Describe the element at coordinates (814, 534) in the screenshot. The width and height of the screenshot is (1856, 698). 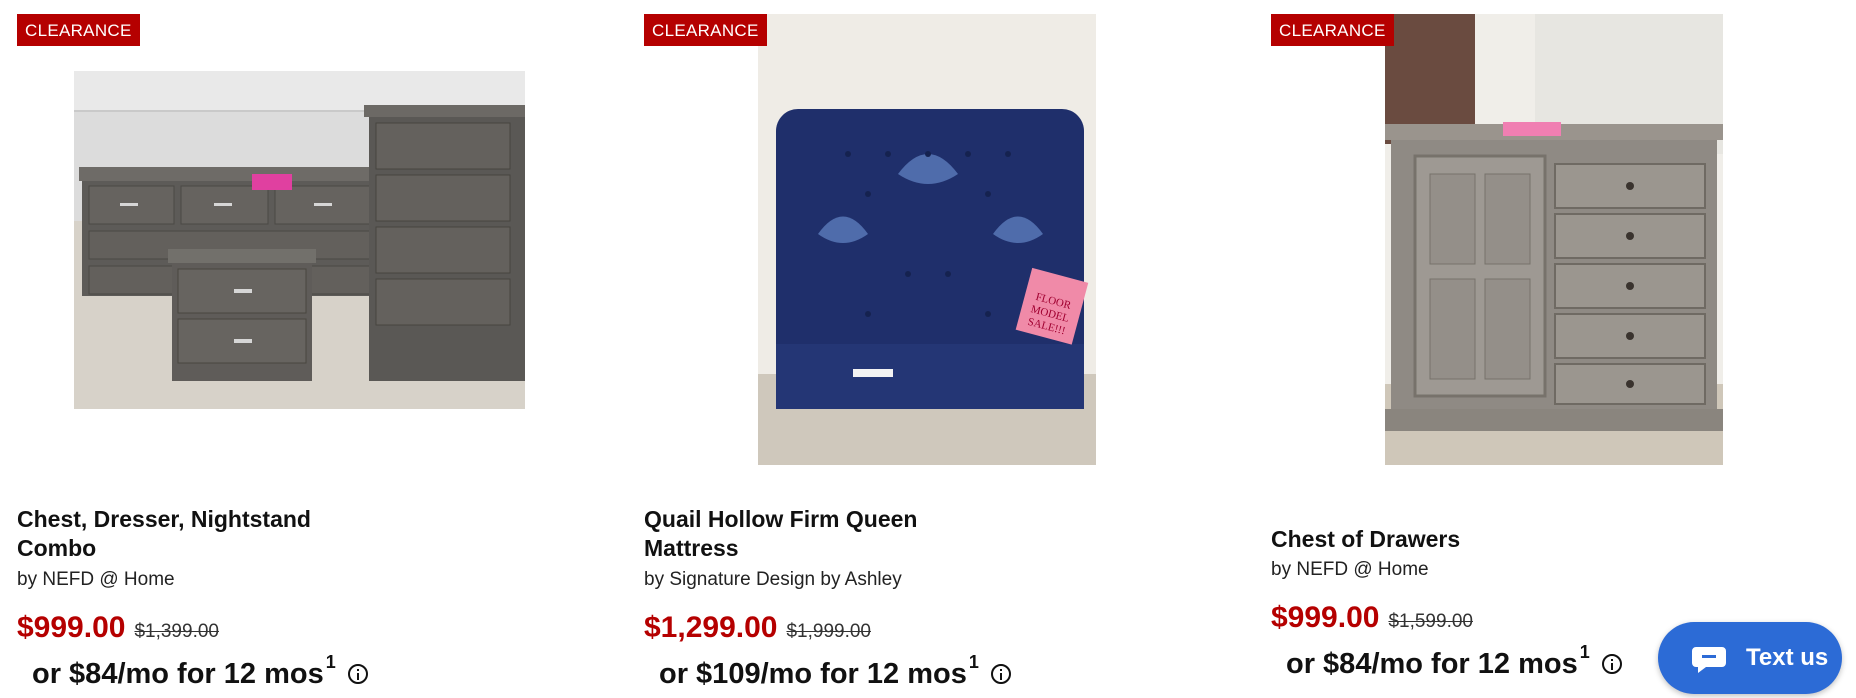
I see `product-title: Quail Hollow Firm Queen Mattress` at that location.